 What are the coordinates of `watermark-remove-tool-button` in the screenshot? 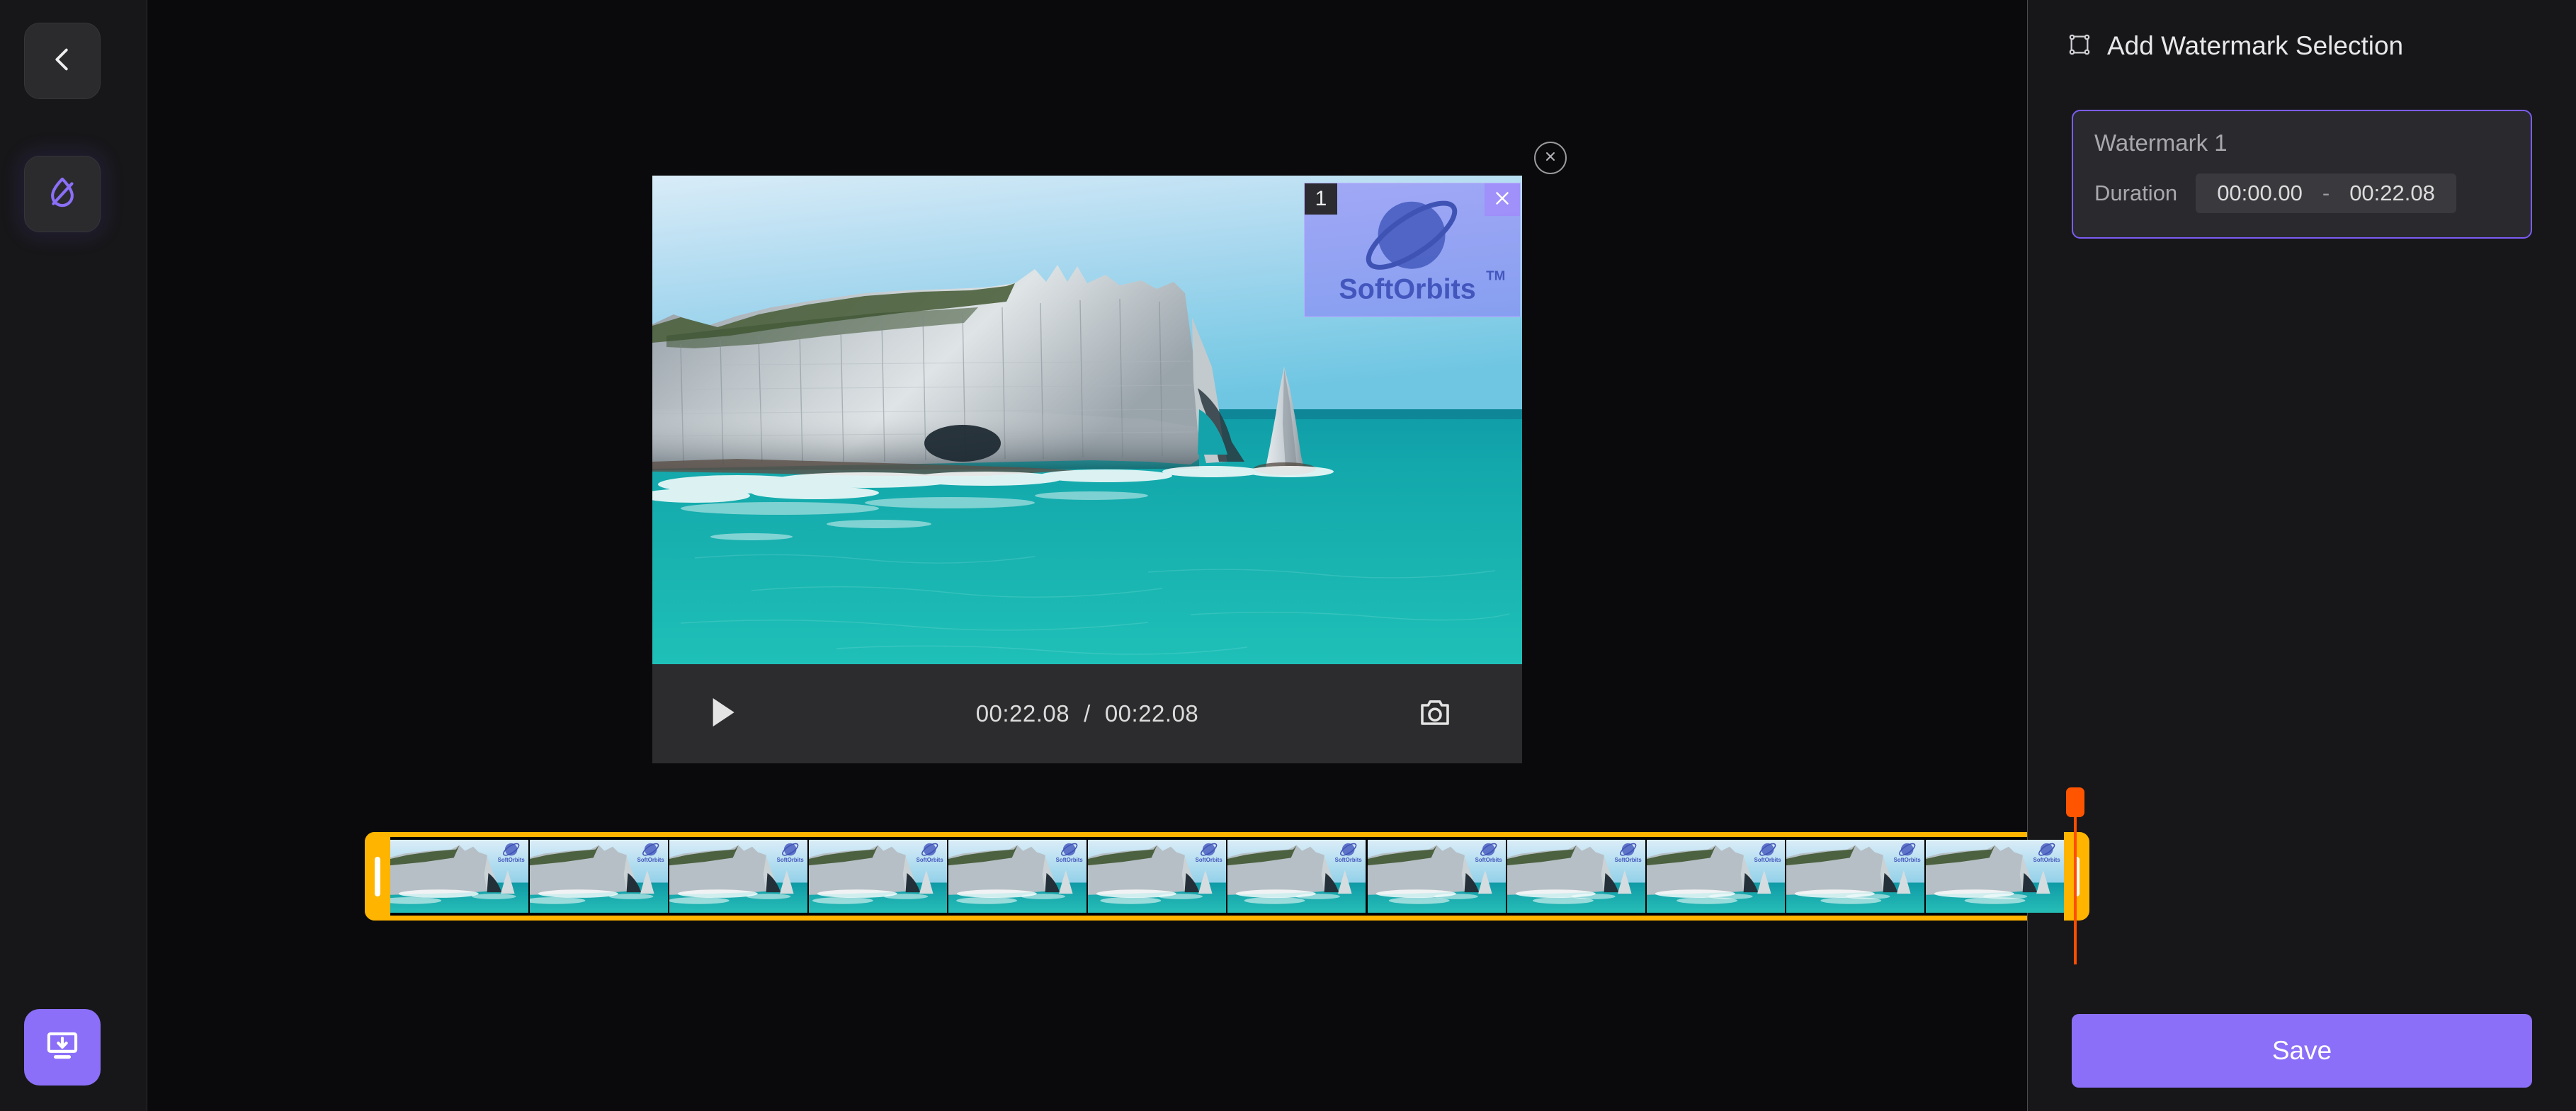 It's located at (62, 194).